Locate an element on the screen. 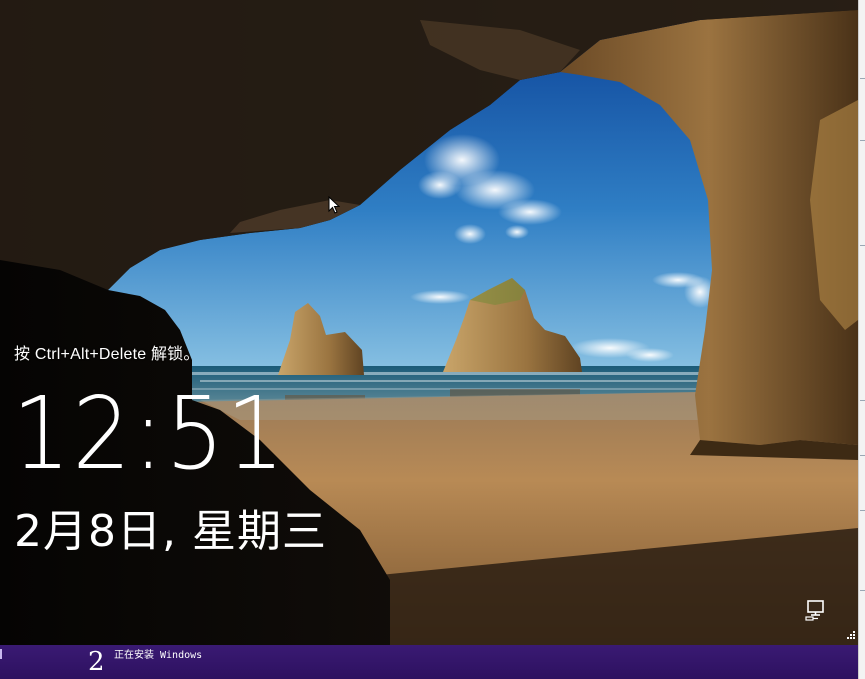 The image size is (865, 679). network-button is located at coordinates (817, 610).